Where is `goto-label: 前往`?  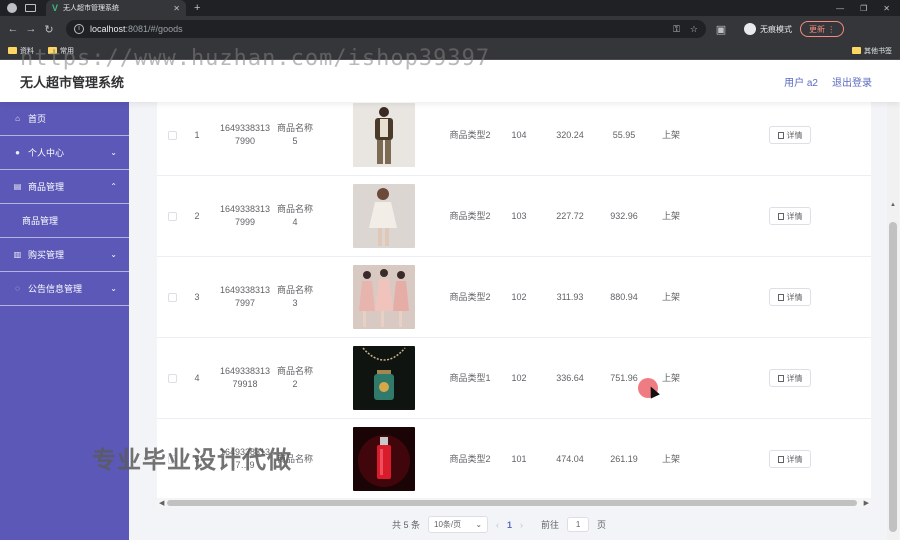 goto-label: 前往 is located at coordinates (550, 525).